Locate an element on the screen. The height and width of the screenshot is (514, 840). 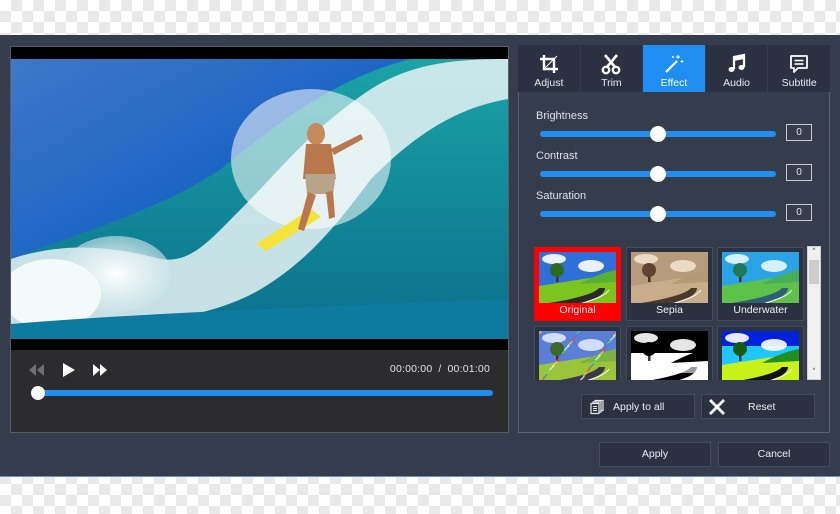
time-display: 00:00:00 / 00:01:00 is located at coordinates (440, 369).